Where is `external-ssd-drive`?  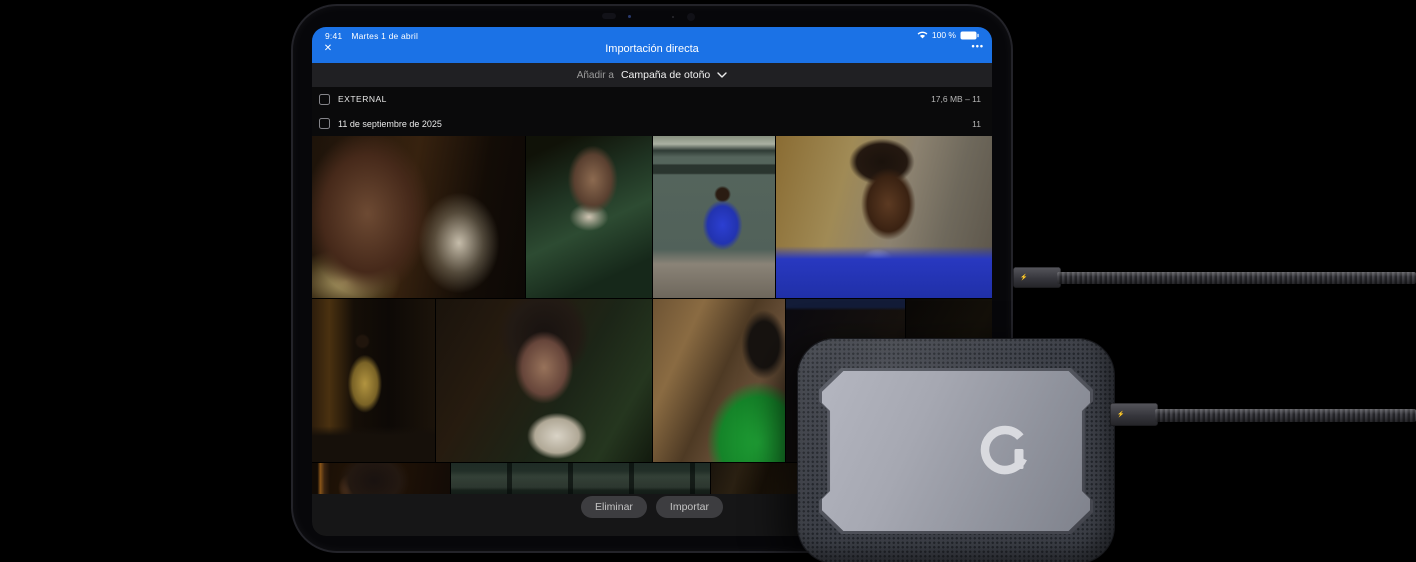 external-ssd-drive is located at coordinates (956, 450).